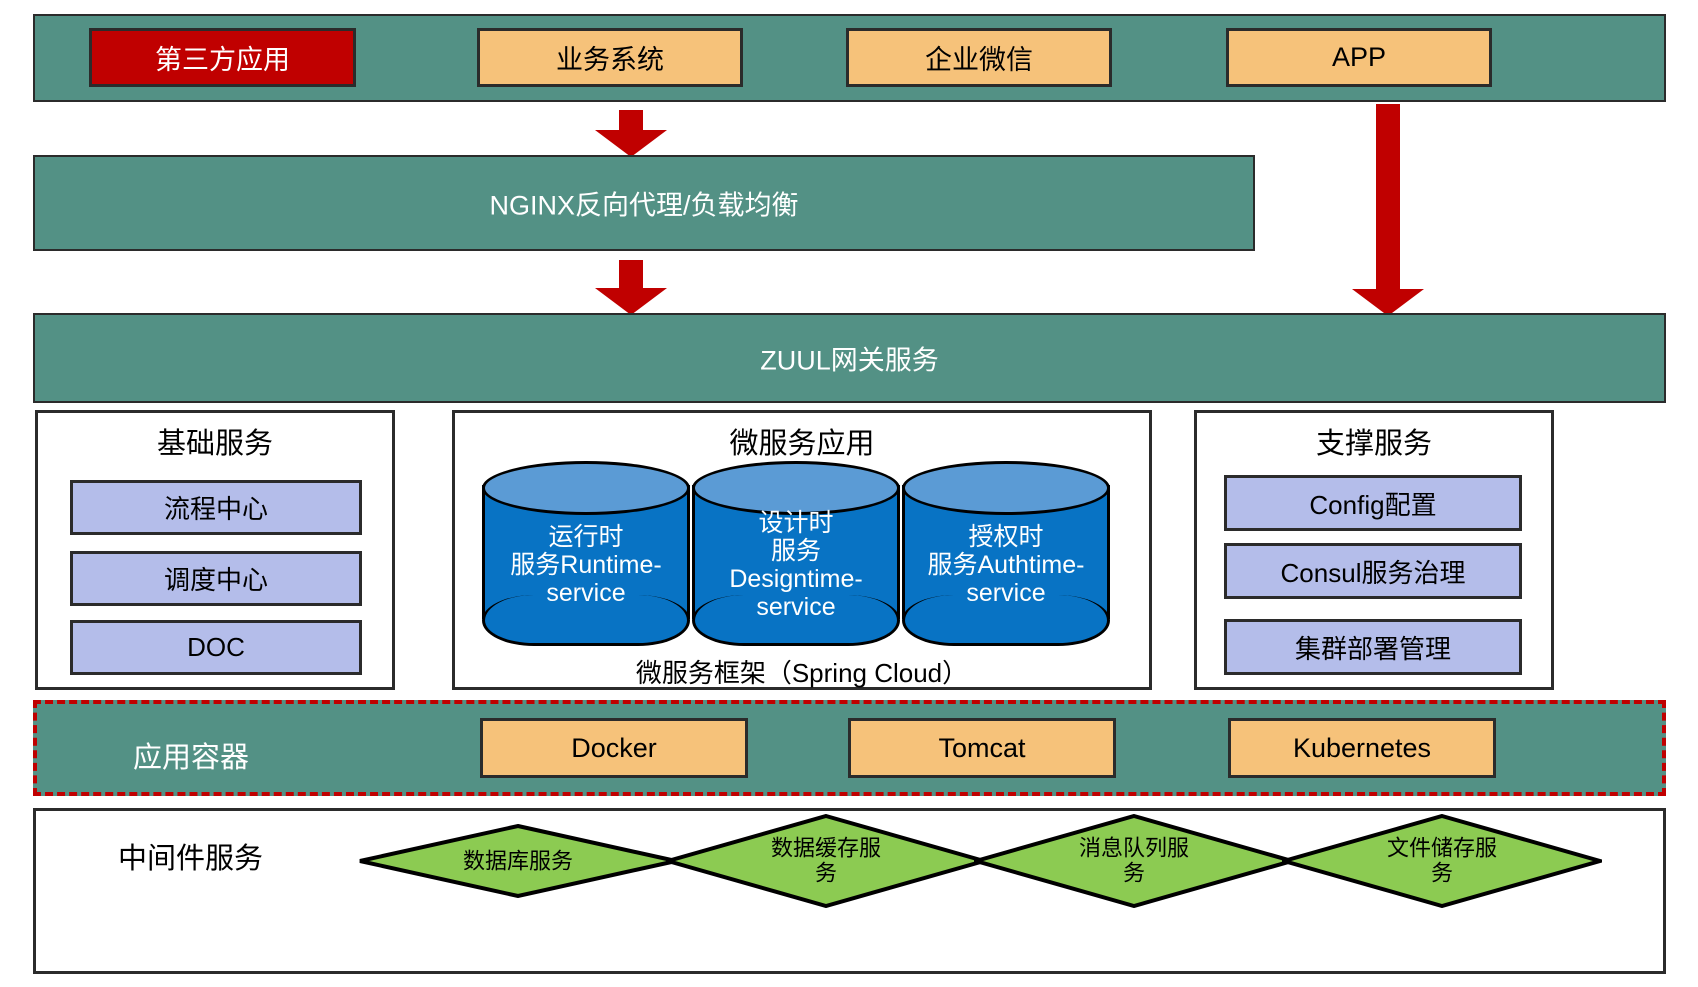 The image size is (1698, 987). I want to click on cyl-line: 服务Authtime-, so click(1006, 565).